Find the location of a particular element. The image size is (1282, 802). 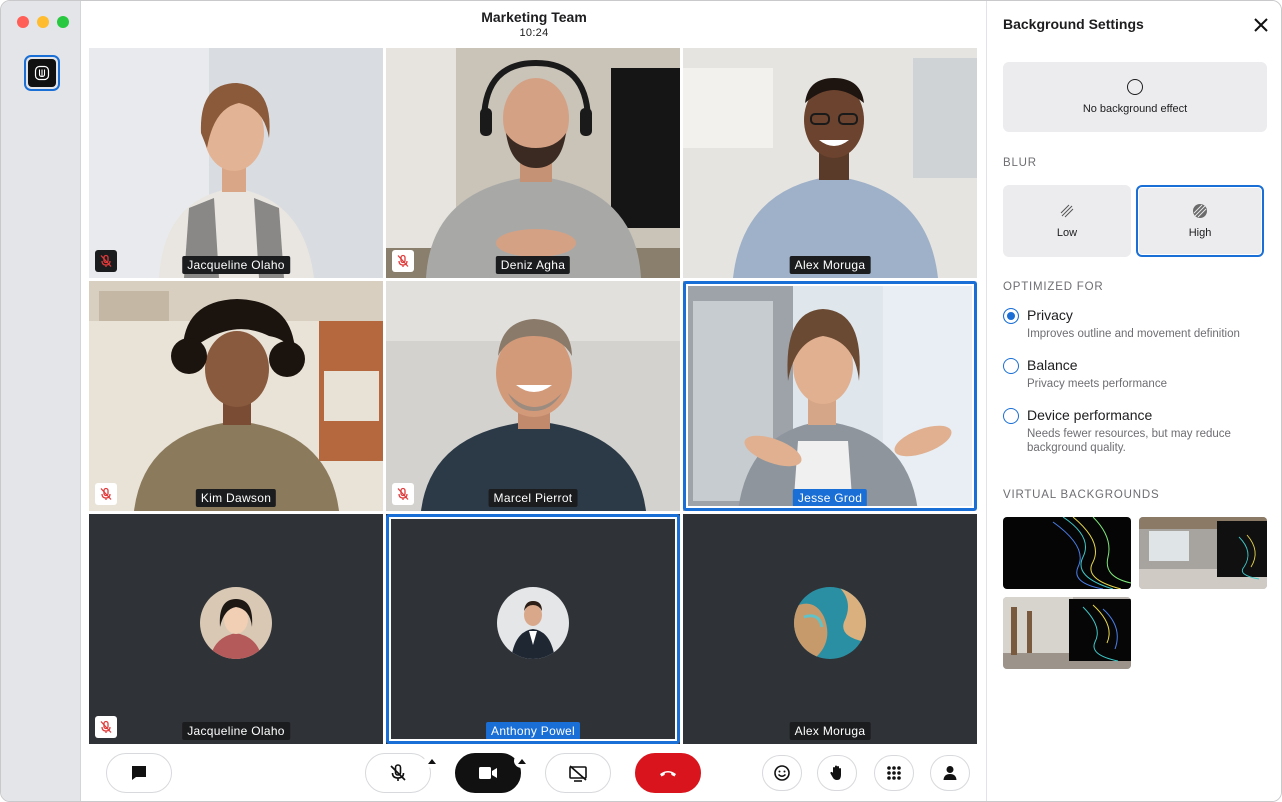

emoji-icon is located at coordinates (782, 773).